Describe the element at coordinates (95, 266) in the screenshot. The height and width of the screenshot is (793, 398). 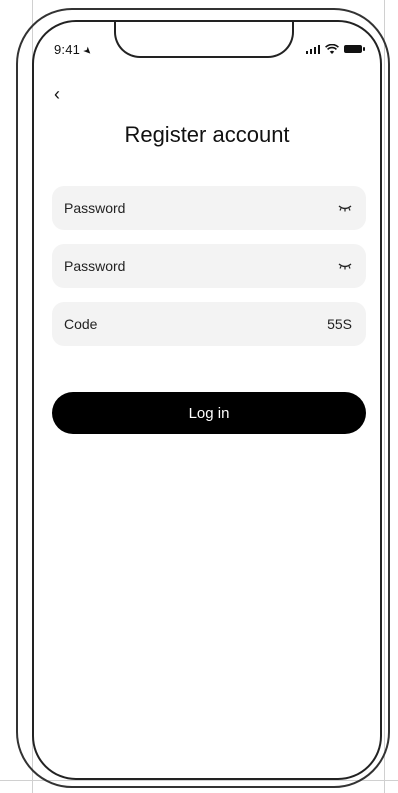
I see `confirm-password-field-label: Password` at that location.